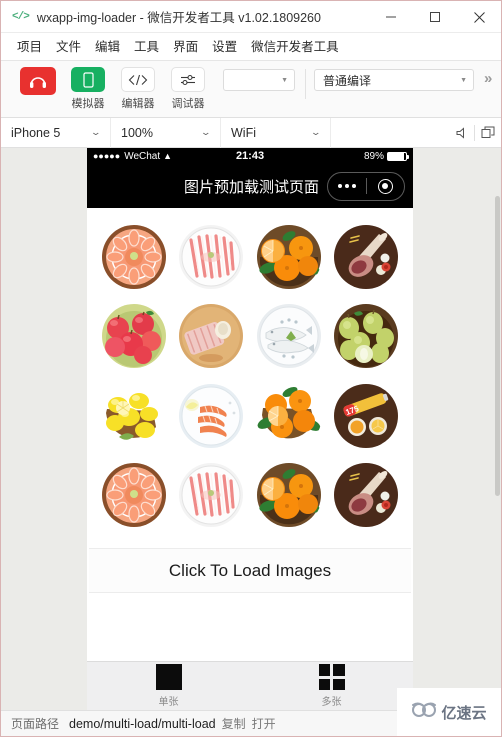 The image size is (502, 737). I want to click on maximize-button, so click(435, 17).